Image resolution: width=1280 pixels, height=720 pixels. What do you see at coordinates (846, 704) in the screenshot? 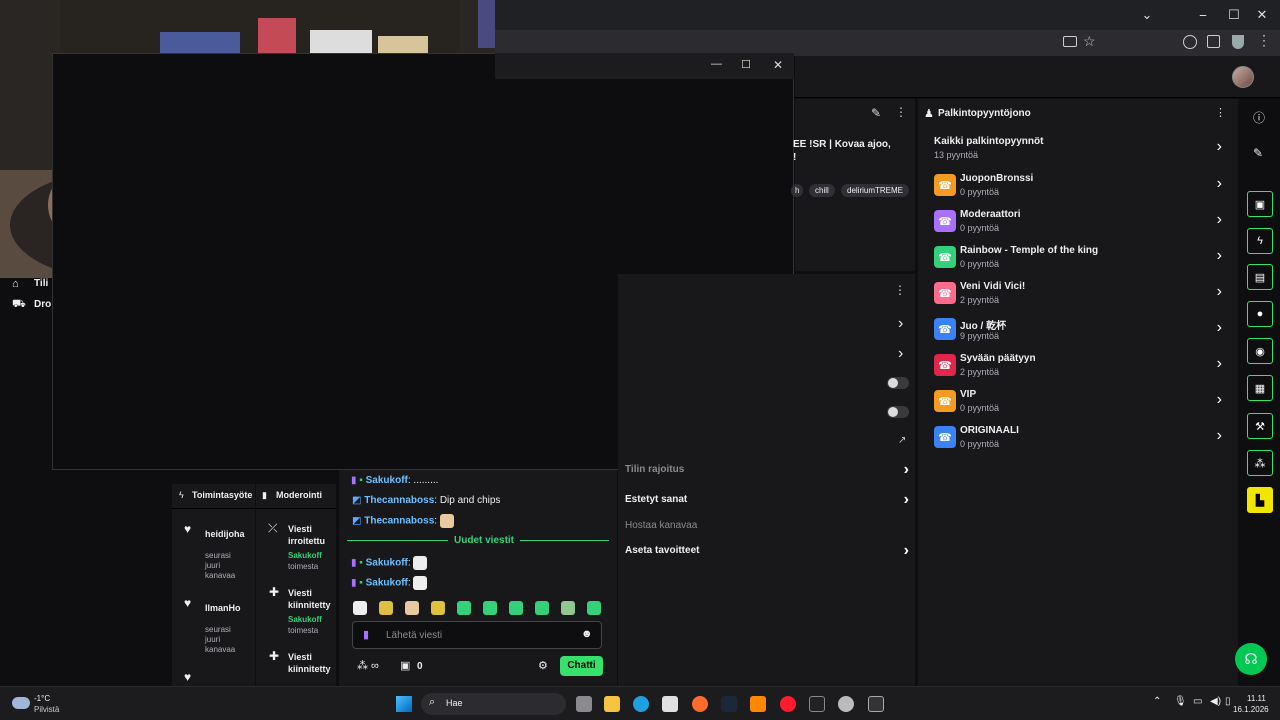
I see `obs-icon` at bounding box center [846, 704].